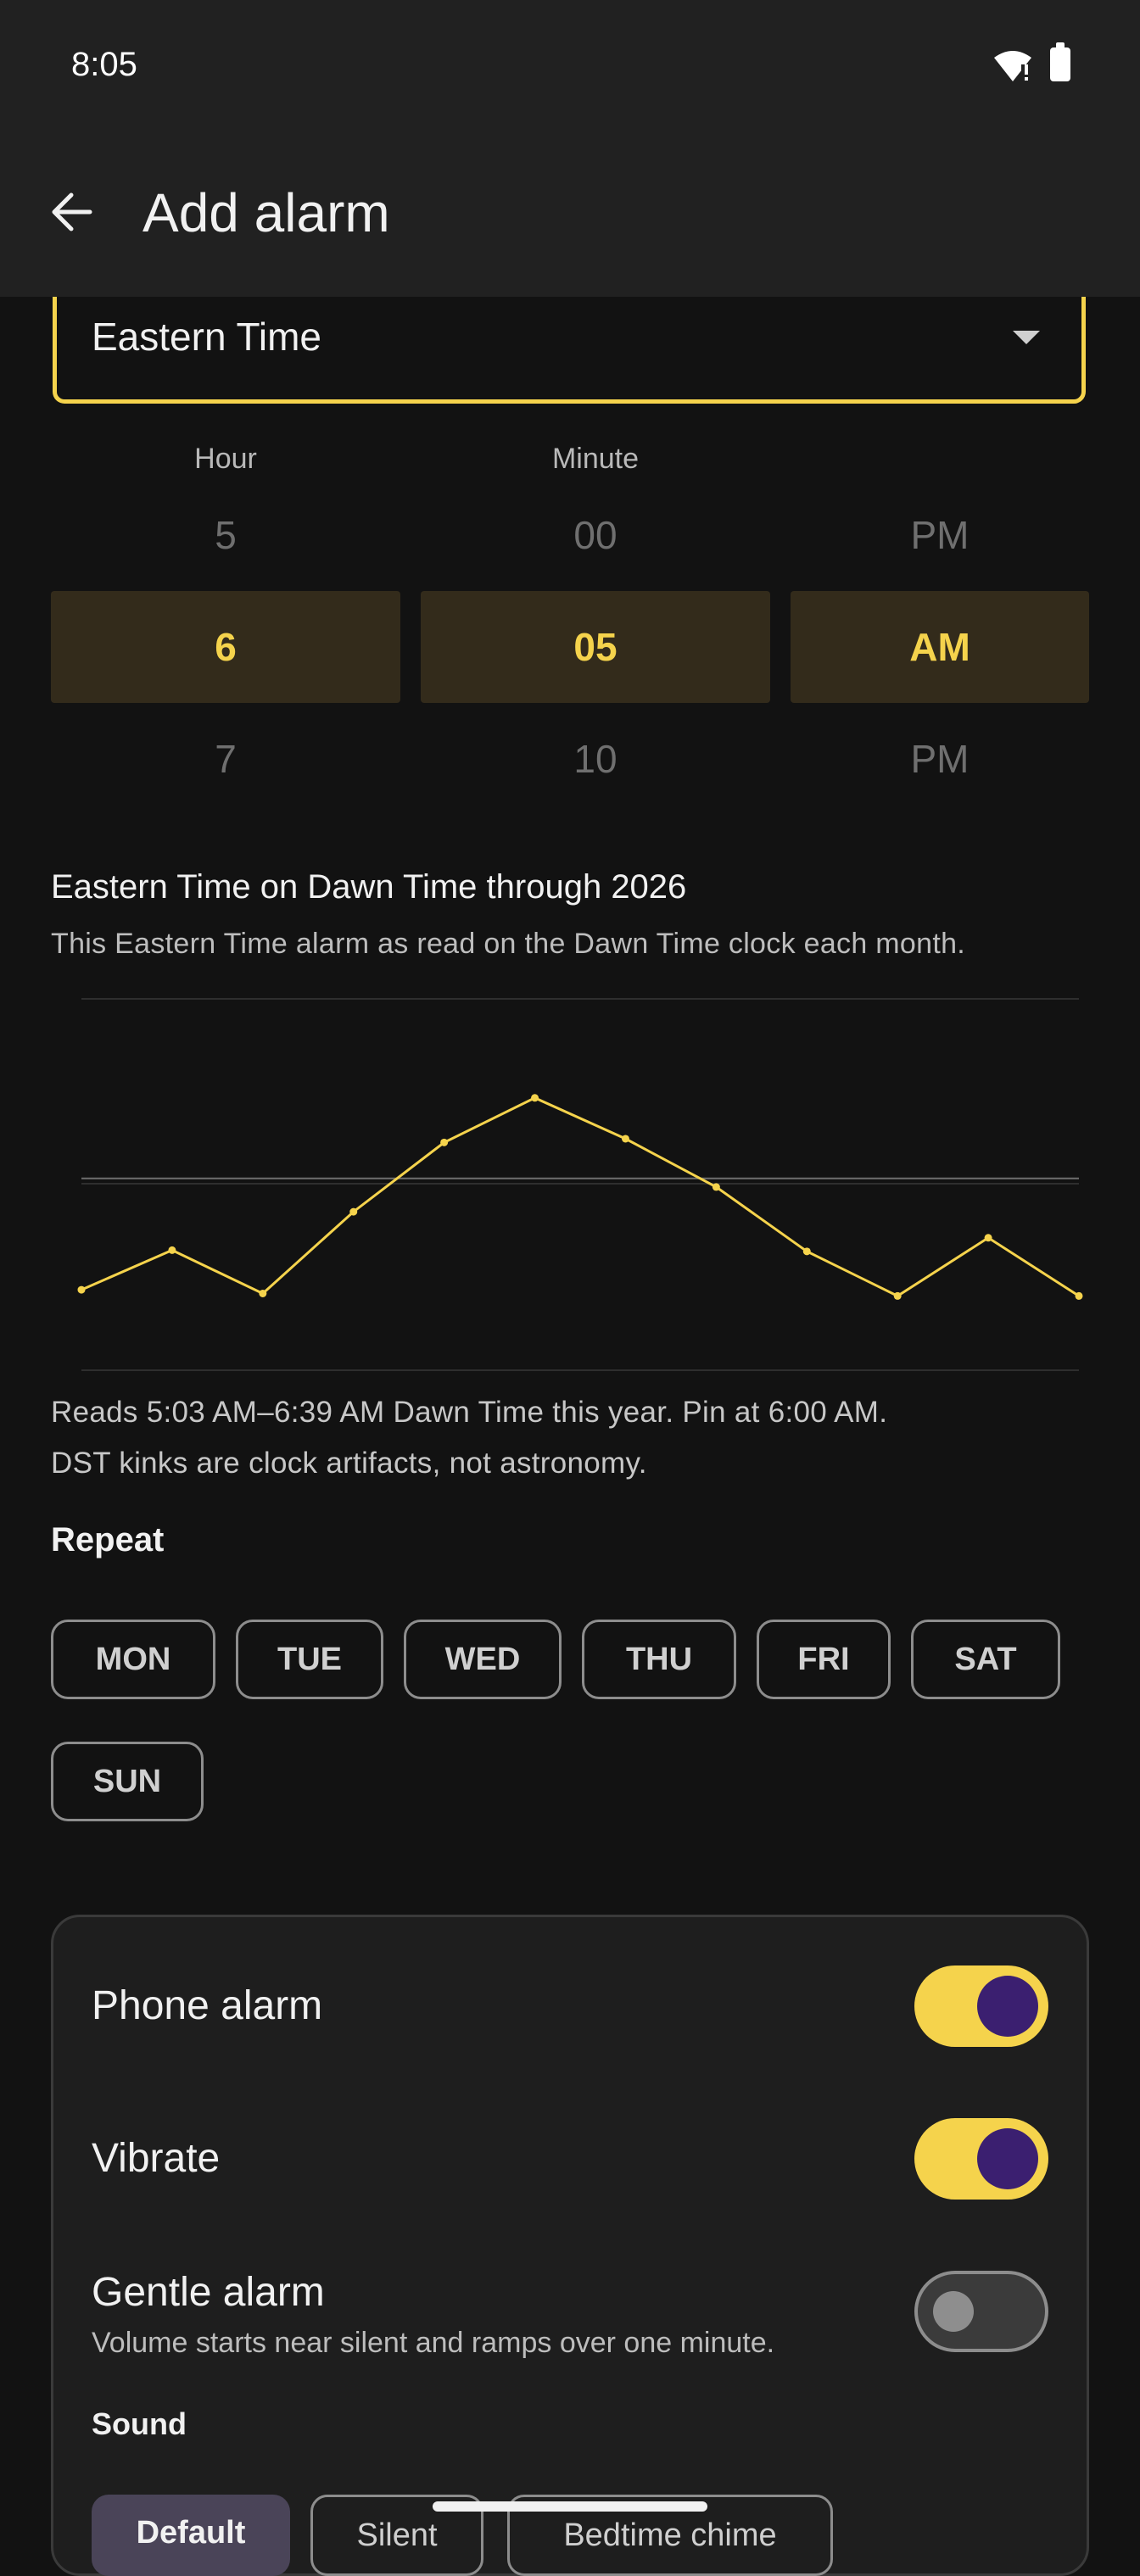  Describe the element at coordinates (595, 459) in the screenshot. I see `minute-column-label: Minute` at that location.